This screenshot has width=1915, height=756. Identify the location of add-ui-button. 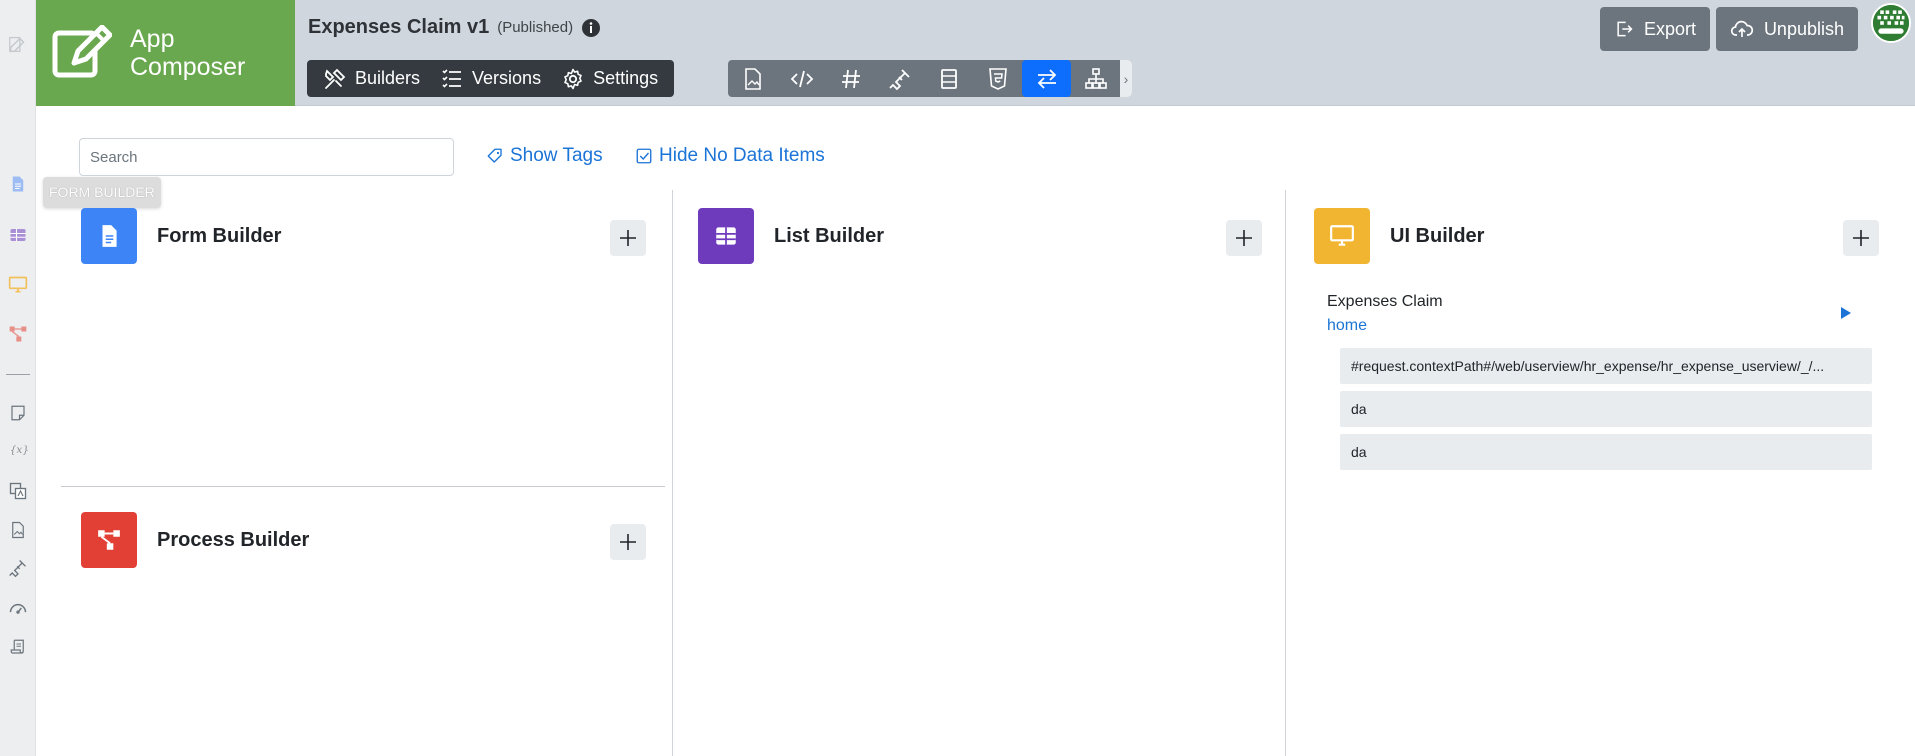
(1861, 238).